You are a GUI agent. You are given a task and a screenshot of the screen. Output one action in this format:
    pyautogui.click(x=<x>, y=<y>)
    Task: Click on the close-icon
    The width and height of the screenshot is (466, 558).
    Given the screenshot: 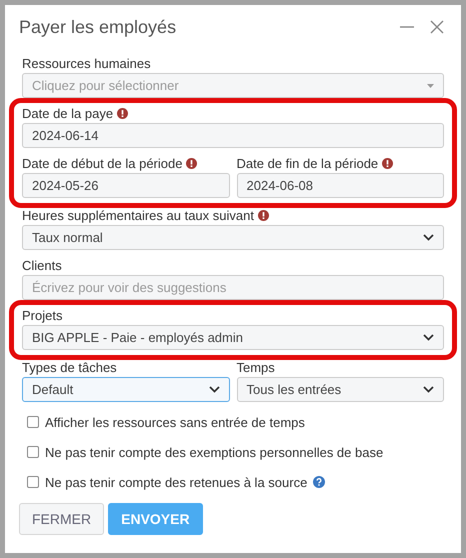 What is the action you would take?
    pyautogui.click(x=437, y=27)
    